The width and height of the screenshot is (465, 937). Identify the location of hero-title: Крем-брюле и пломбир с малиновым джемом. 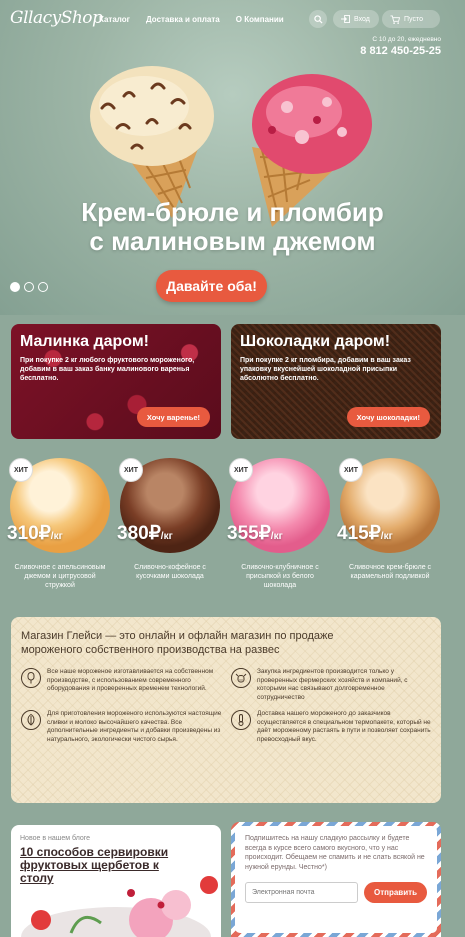
(232, 227).